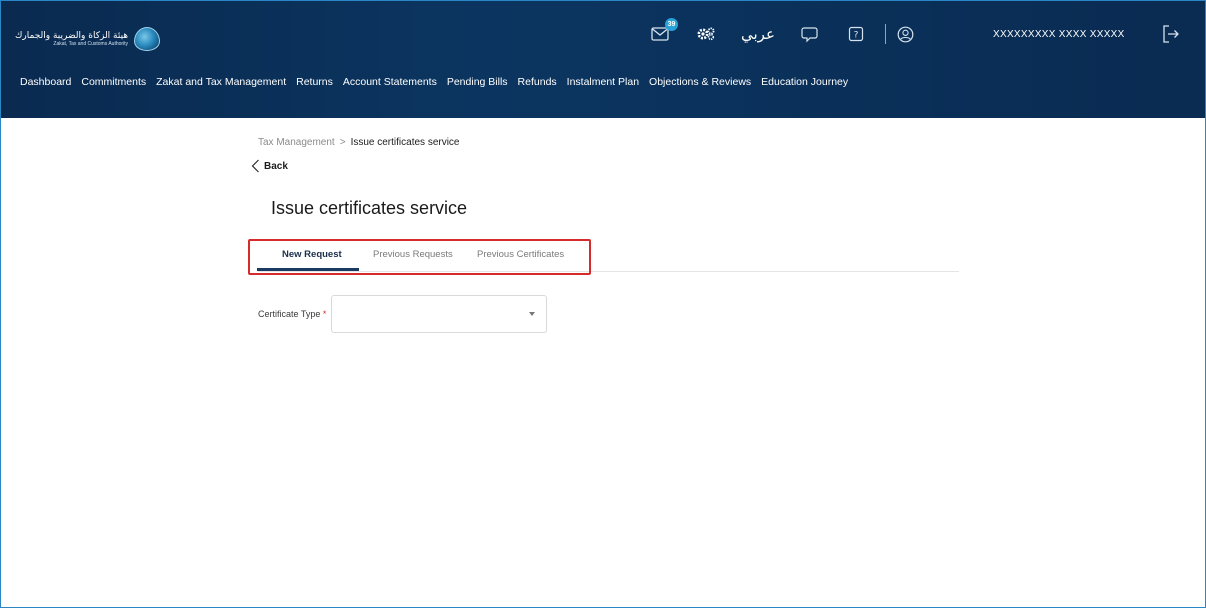 Image resolution: width=1206 pixels, height=608 pixels. Describe the element at coordinates (147, 39) in the screenshot. I see `zatca-logo-icon` at that location.